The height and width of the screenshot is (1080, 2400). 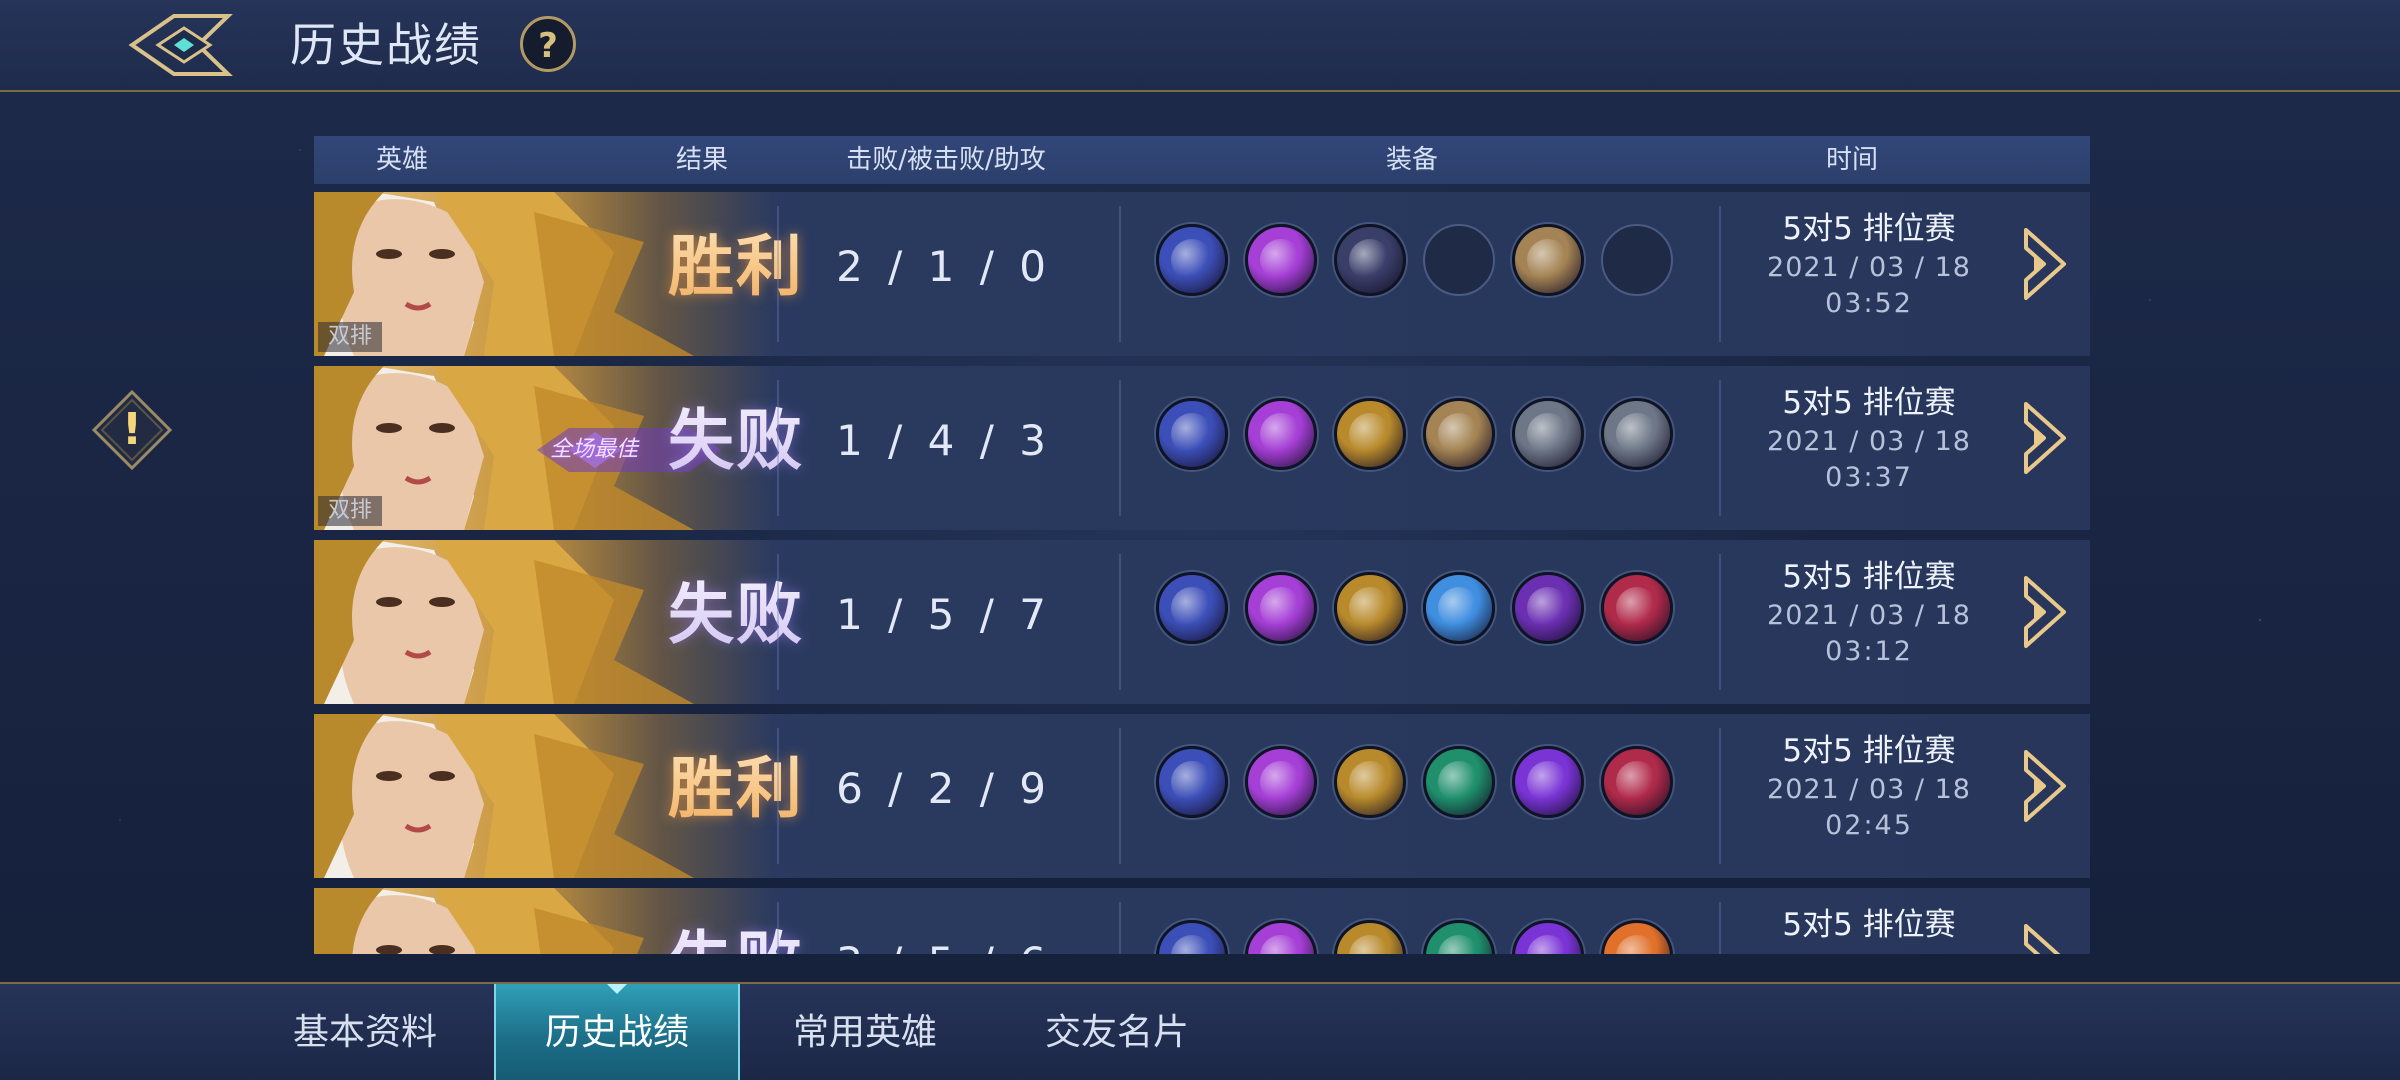 I want to click on kda-score: 1 / 5 / 7, so click(x=944, y=614).